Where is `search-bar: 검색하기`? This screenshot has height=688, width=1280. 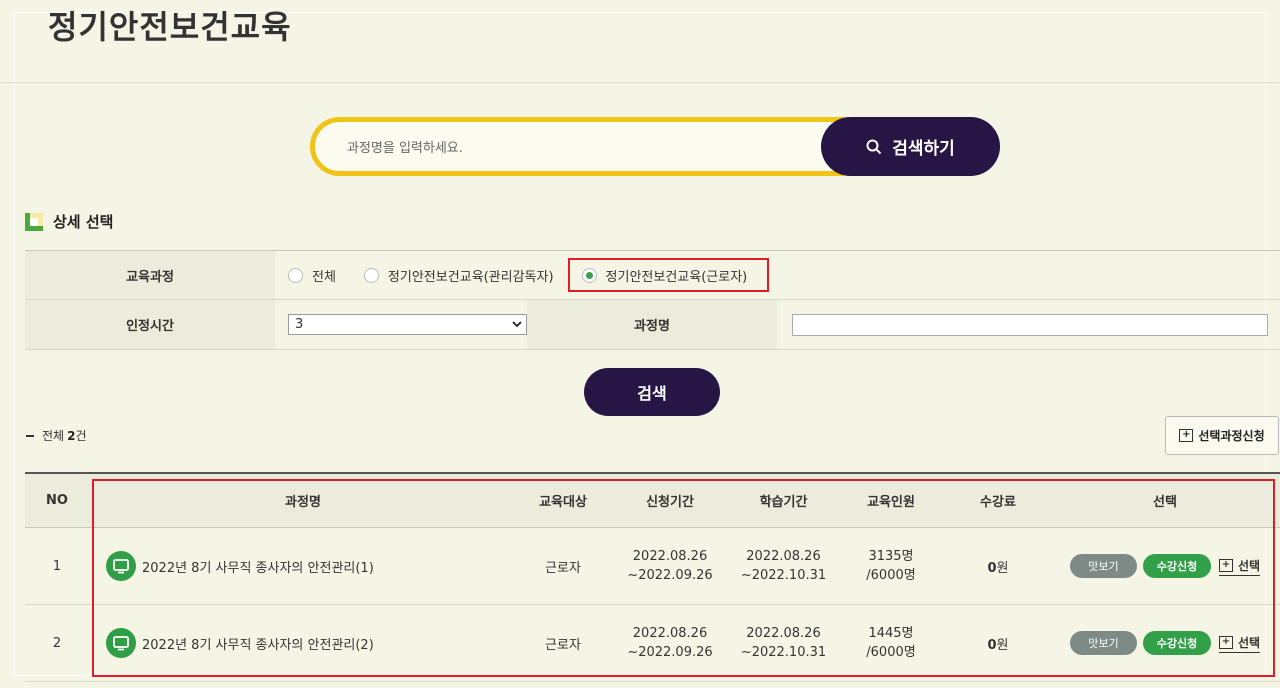 search-bar: 검색하기 is located at coordinates (655, 146).